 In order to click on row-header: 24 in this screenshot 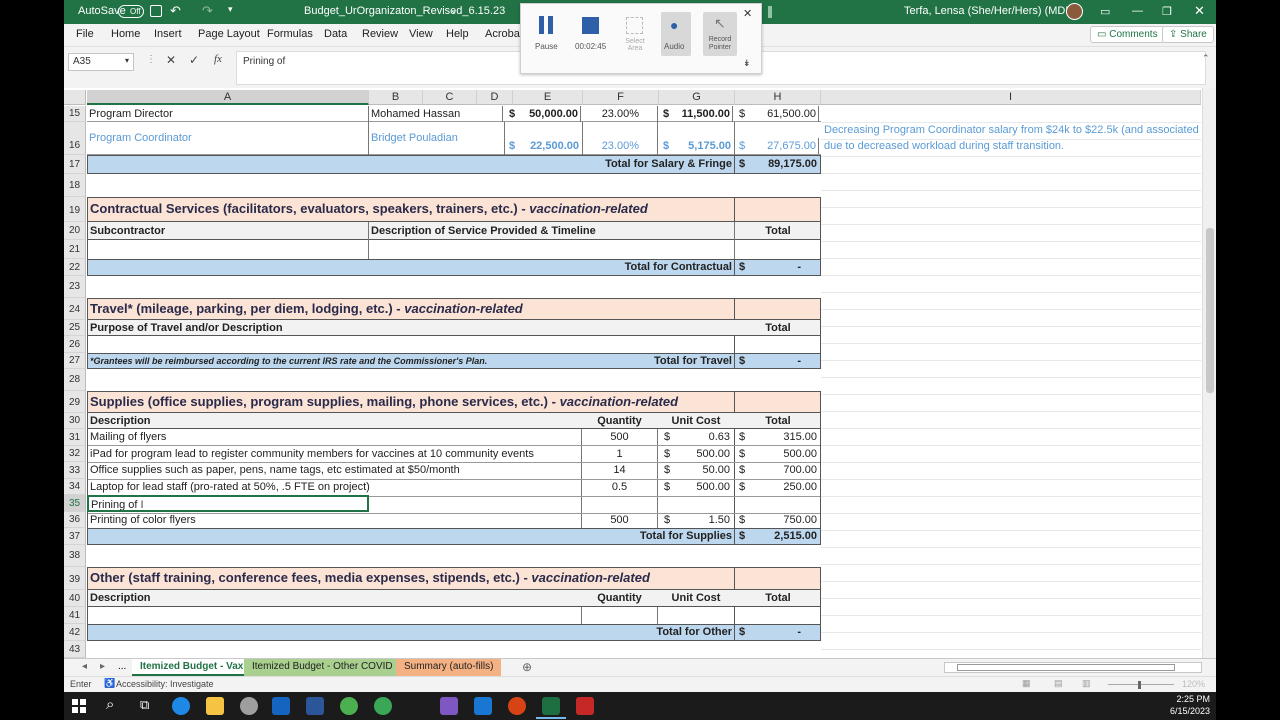, I will do `click(75, 309)`.